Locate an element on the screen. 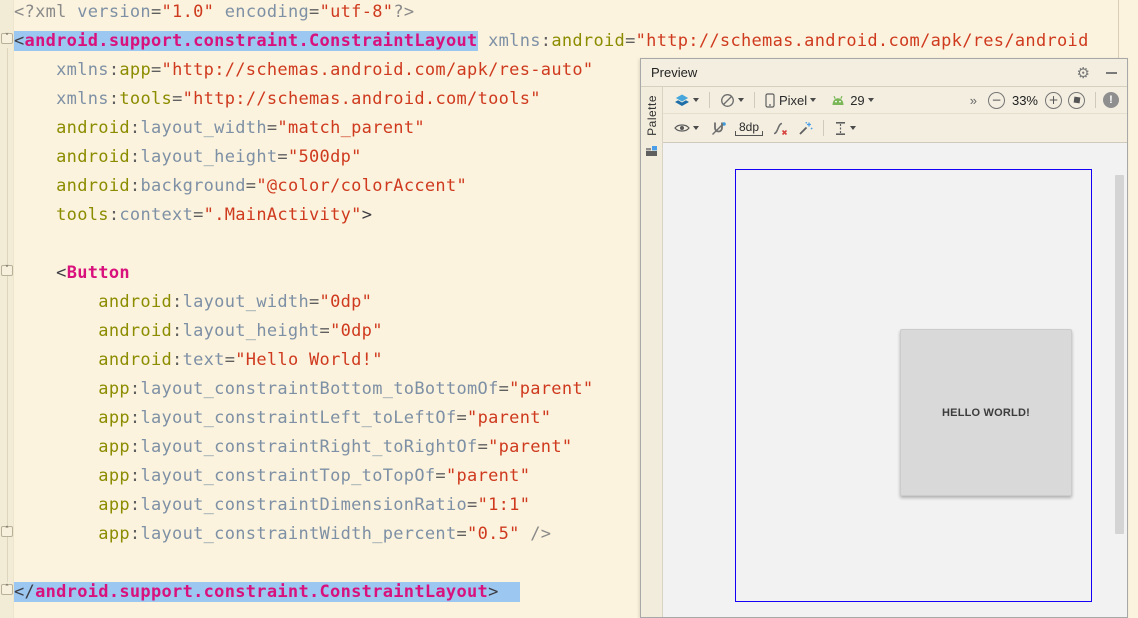  clear-constraints-button is located at coordinates (780, 128).